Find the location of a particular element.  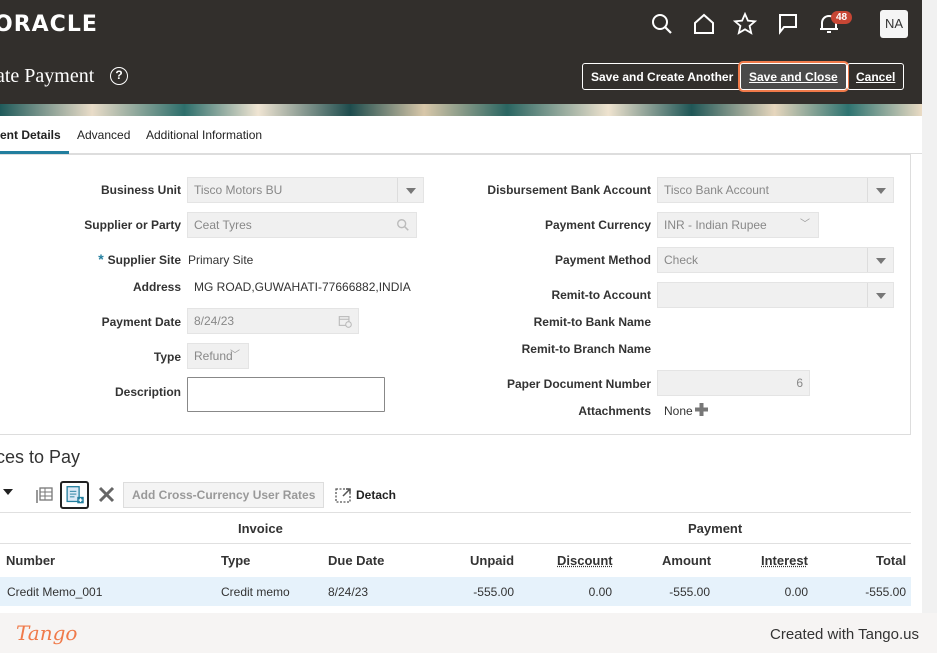

invoice-group-header: Invoice is located at coordinates (260, 528).